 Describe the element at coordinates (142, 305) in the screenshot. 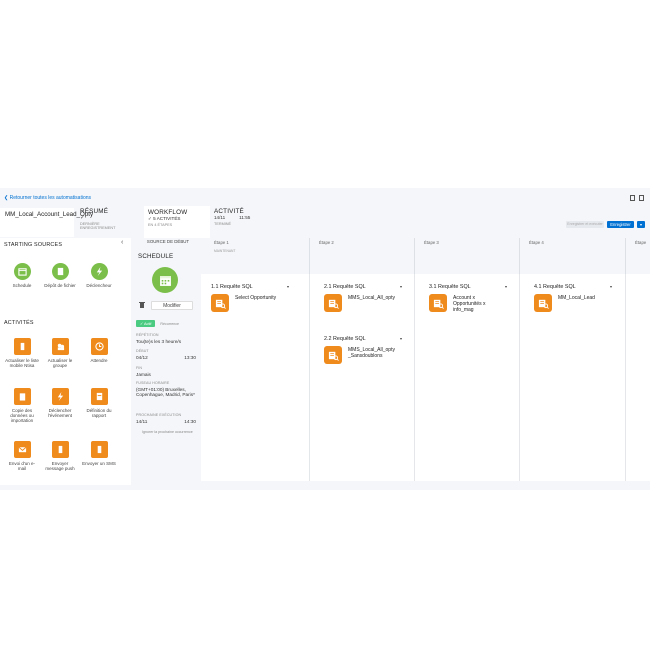

I see `trash-icon` at that location.